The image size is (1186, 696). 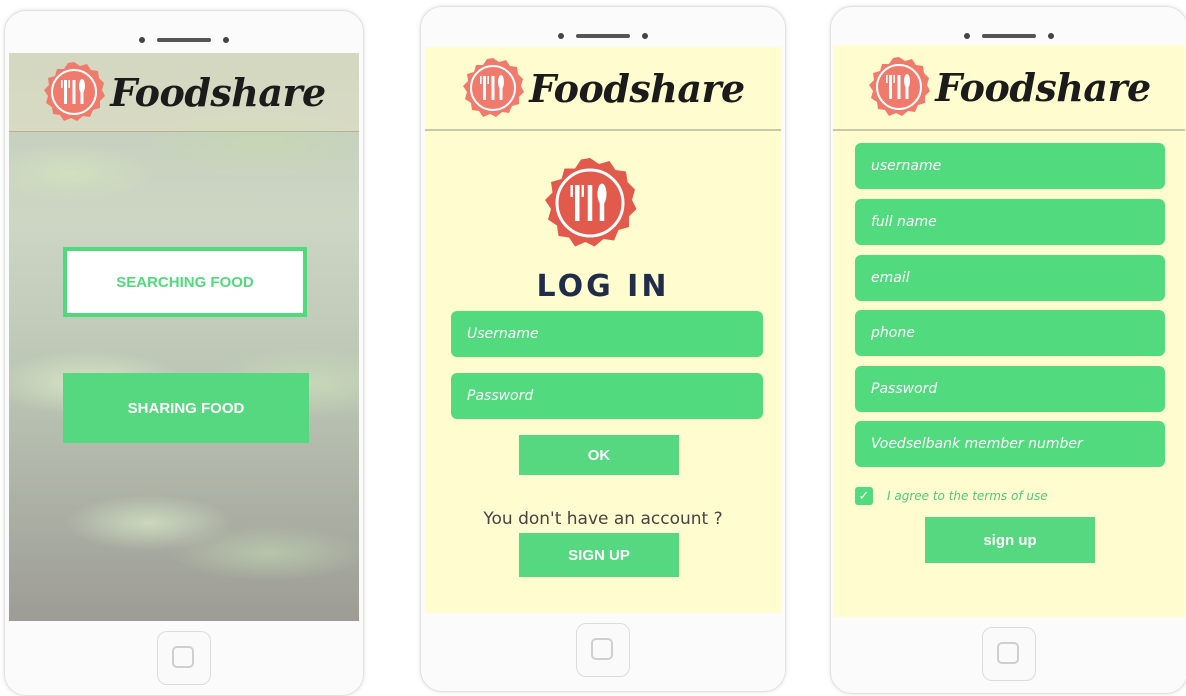 I want to click on terms-row: ✓ I agree to the terms of use, so click(x=951, y=496).